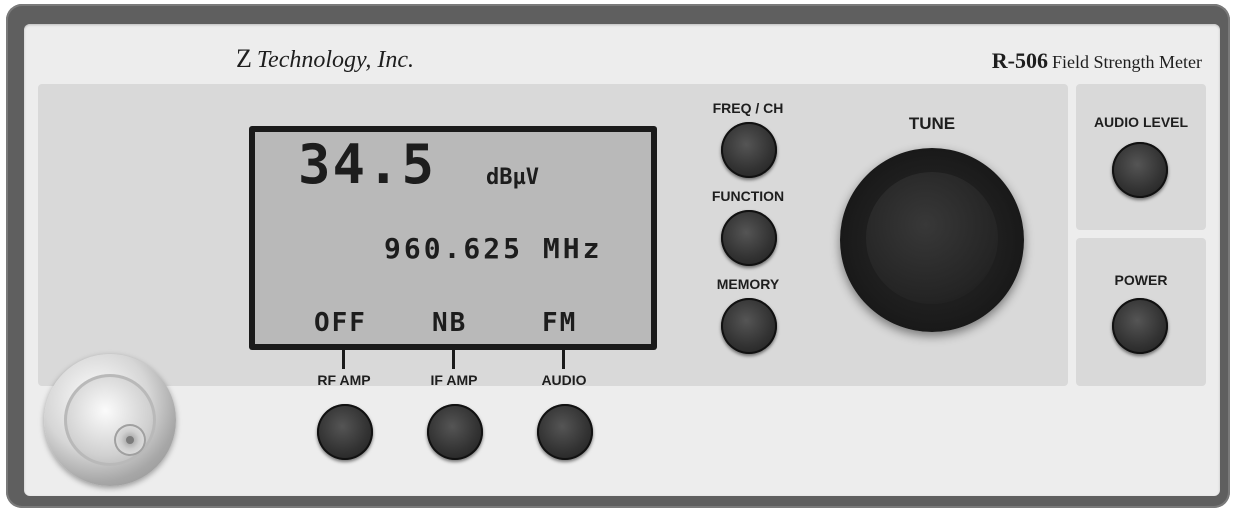  I want to click on connector-ring, so click(110, 420).